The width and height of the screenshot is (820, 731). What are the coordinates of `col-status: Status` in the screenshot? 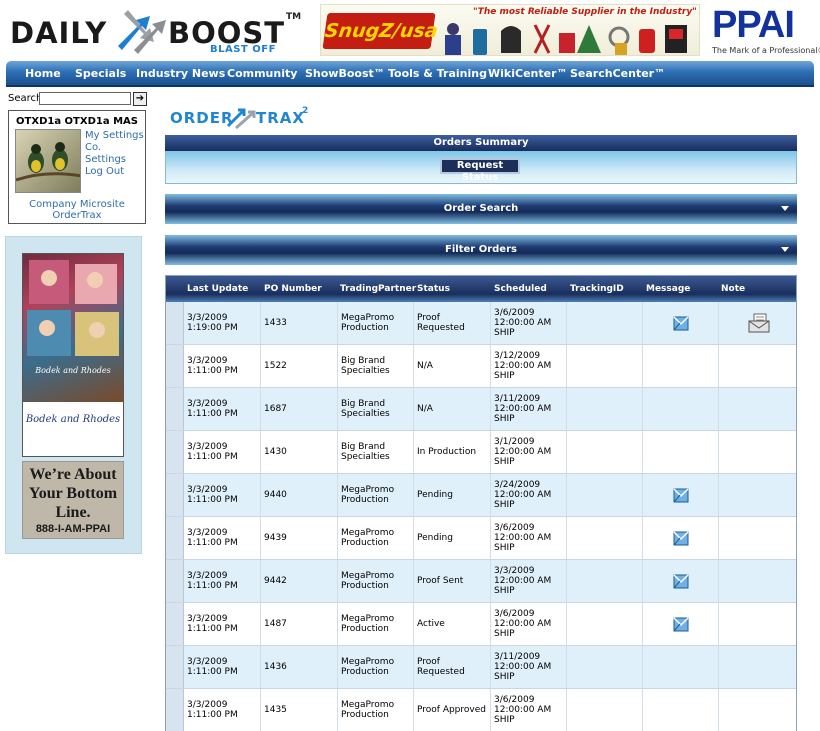 It's located at (433, 289).